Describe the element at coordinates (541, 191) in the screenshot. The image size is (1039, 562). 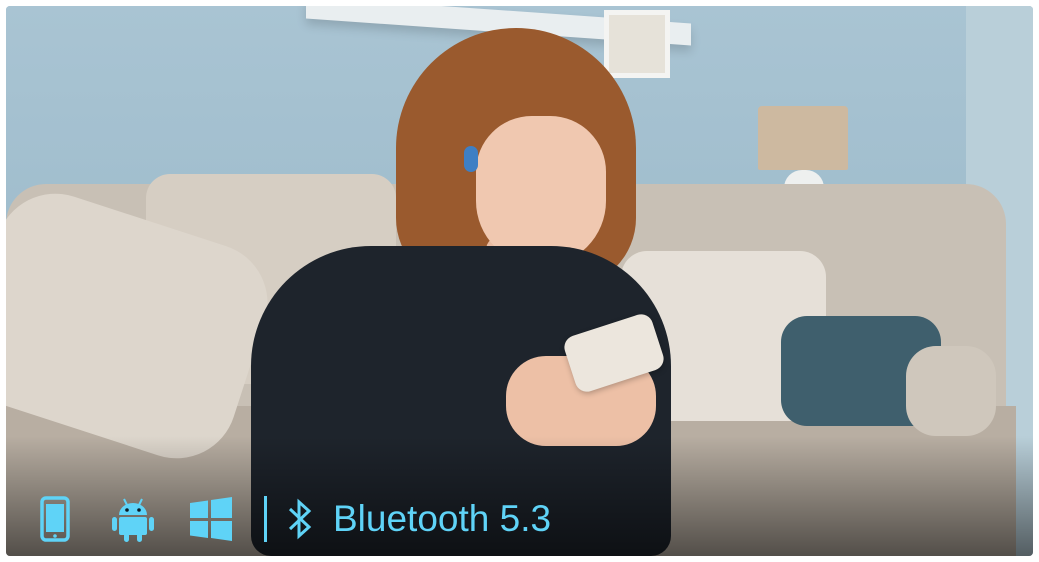
I see `face` at that location.